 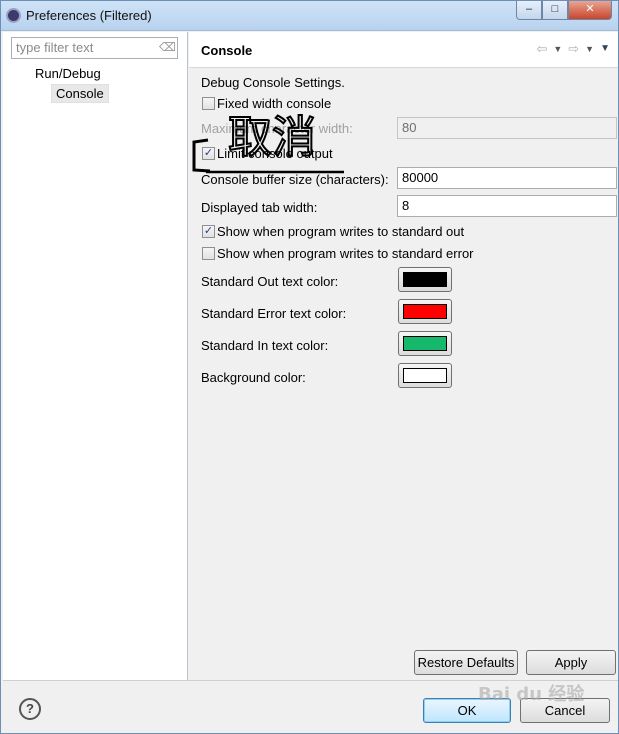 What do you see at coordinates (507, 128) in the screenshot?
I see `max-width-field: 80` at bounding box center [507, 128].